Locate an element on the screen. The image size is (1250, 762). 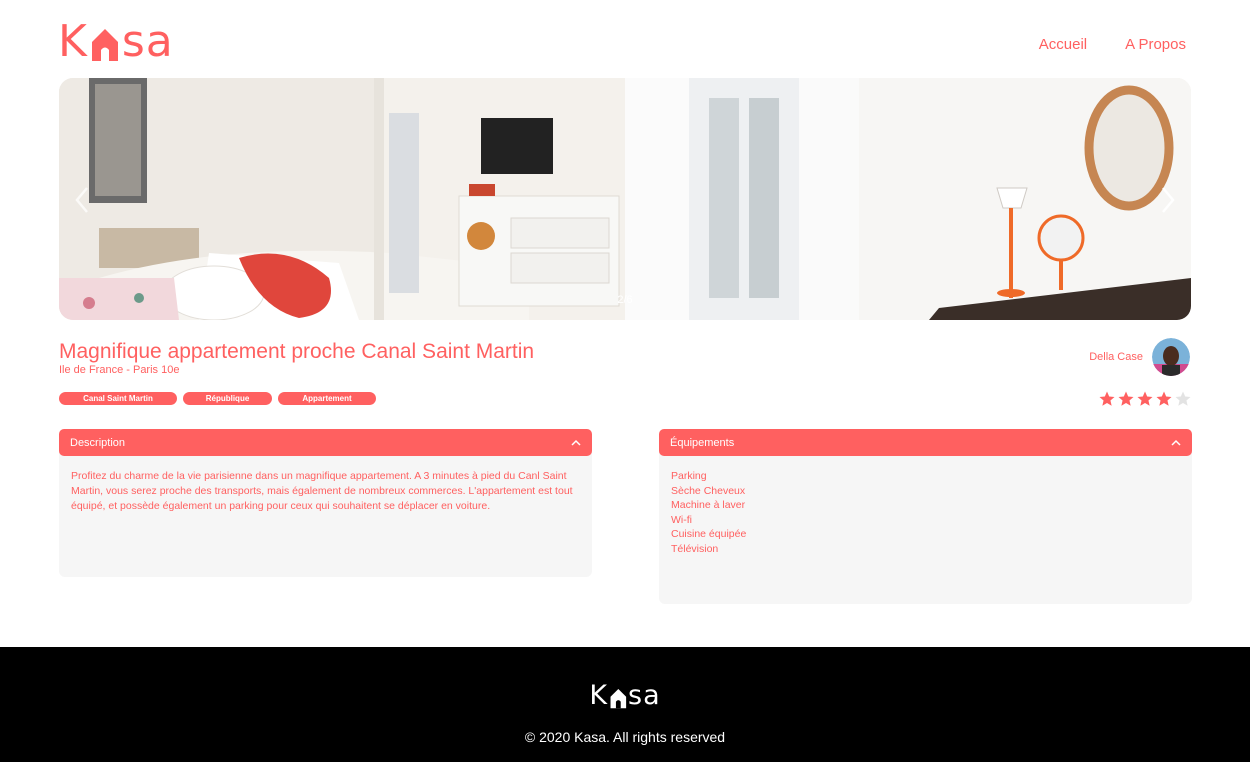
description-label: Description is located at coordinates (98, 442).